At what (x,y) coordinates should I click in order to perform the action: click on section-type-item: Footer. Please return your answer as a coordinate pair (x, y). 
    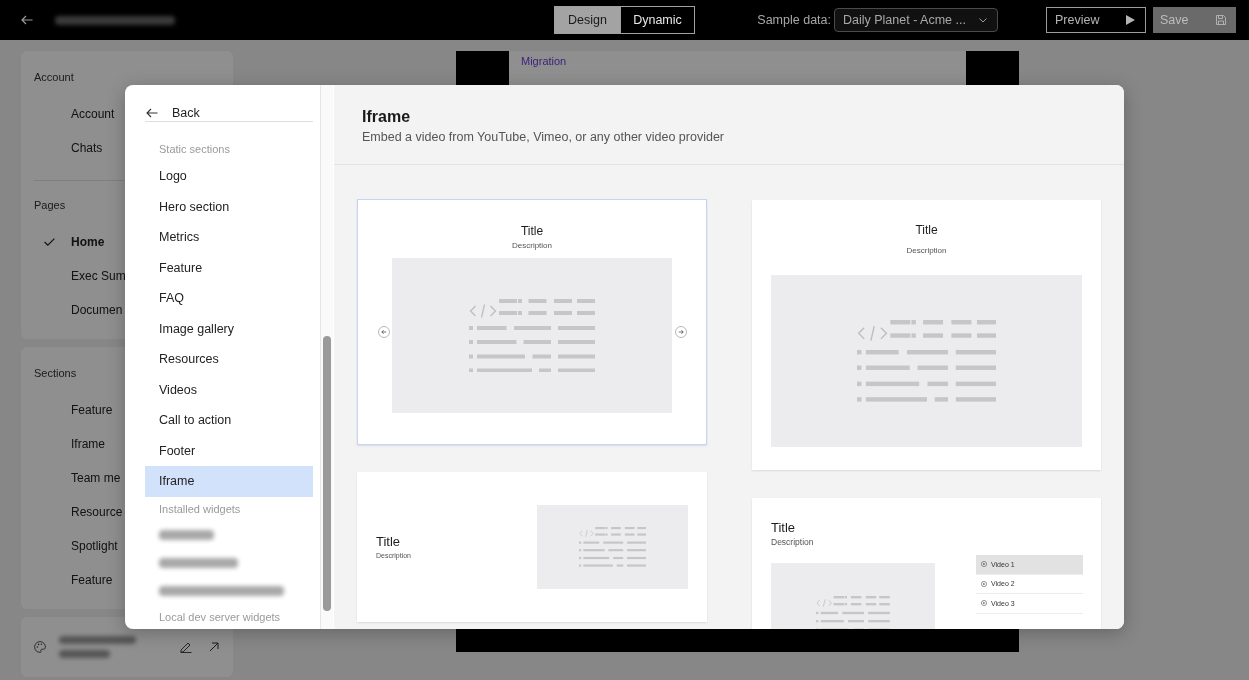
    Looking at the image, I should click on (229, 450).